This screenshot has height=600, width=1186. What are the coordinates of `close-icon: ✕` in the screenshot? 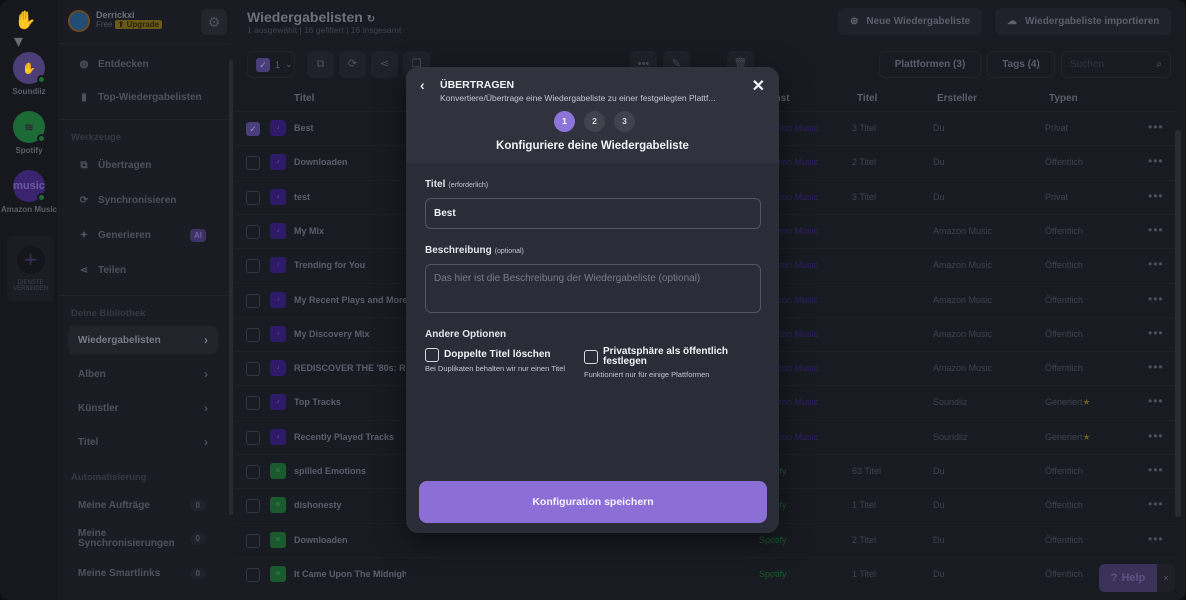 It's located at (758, 86).